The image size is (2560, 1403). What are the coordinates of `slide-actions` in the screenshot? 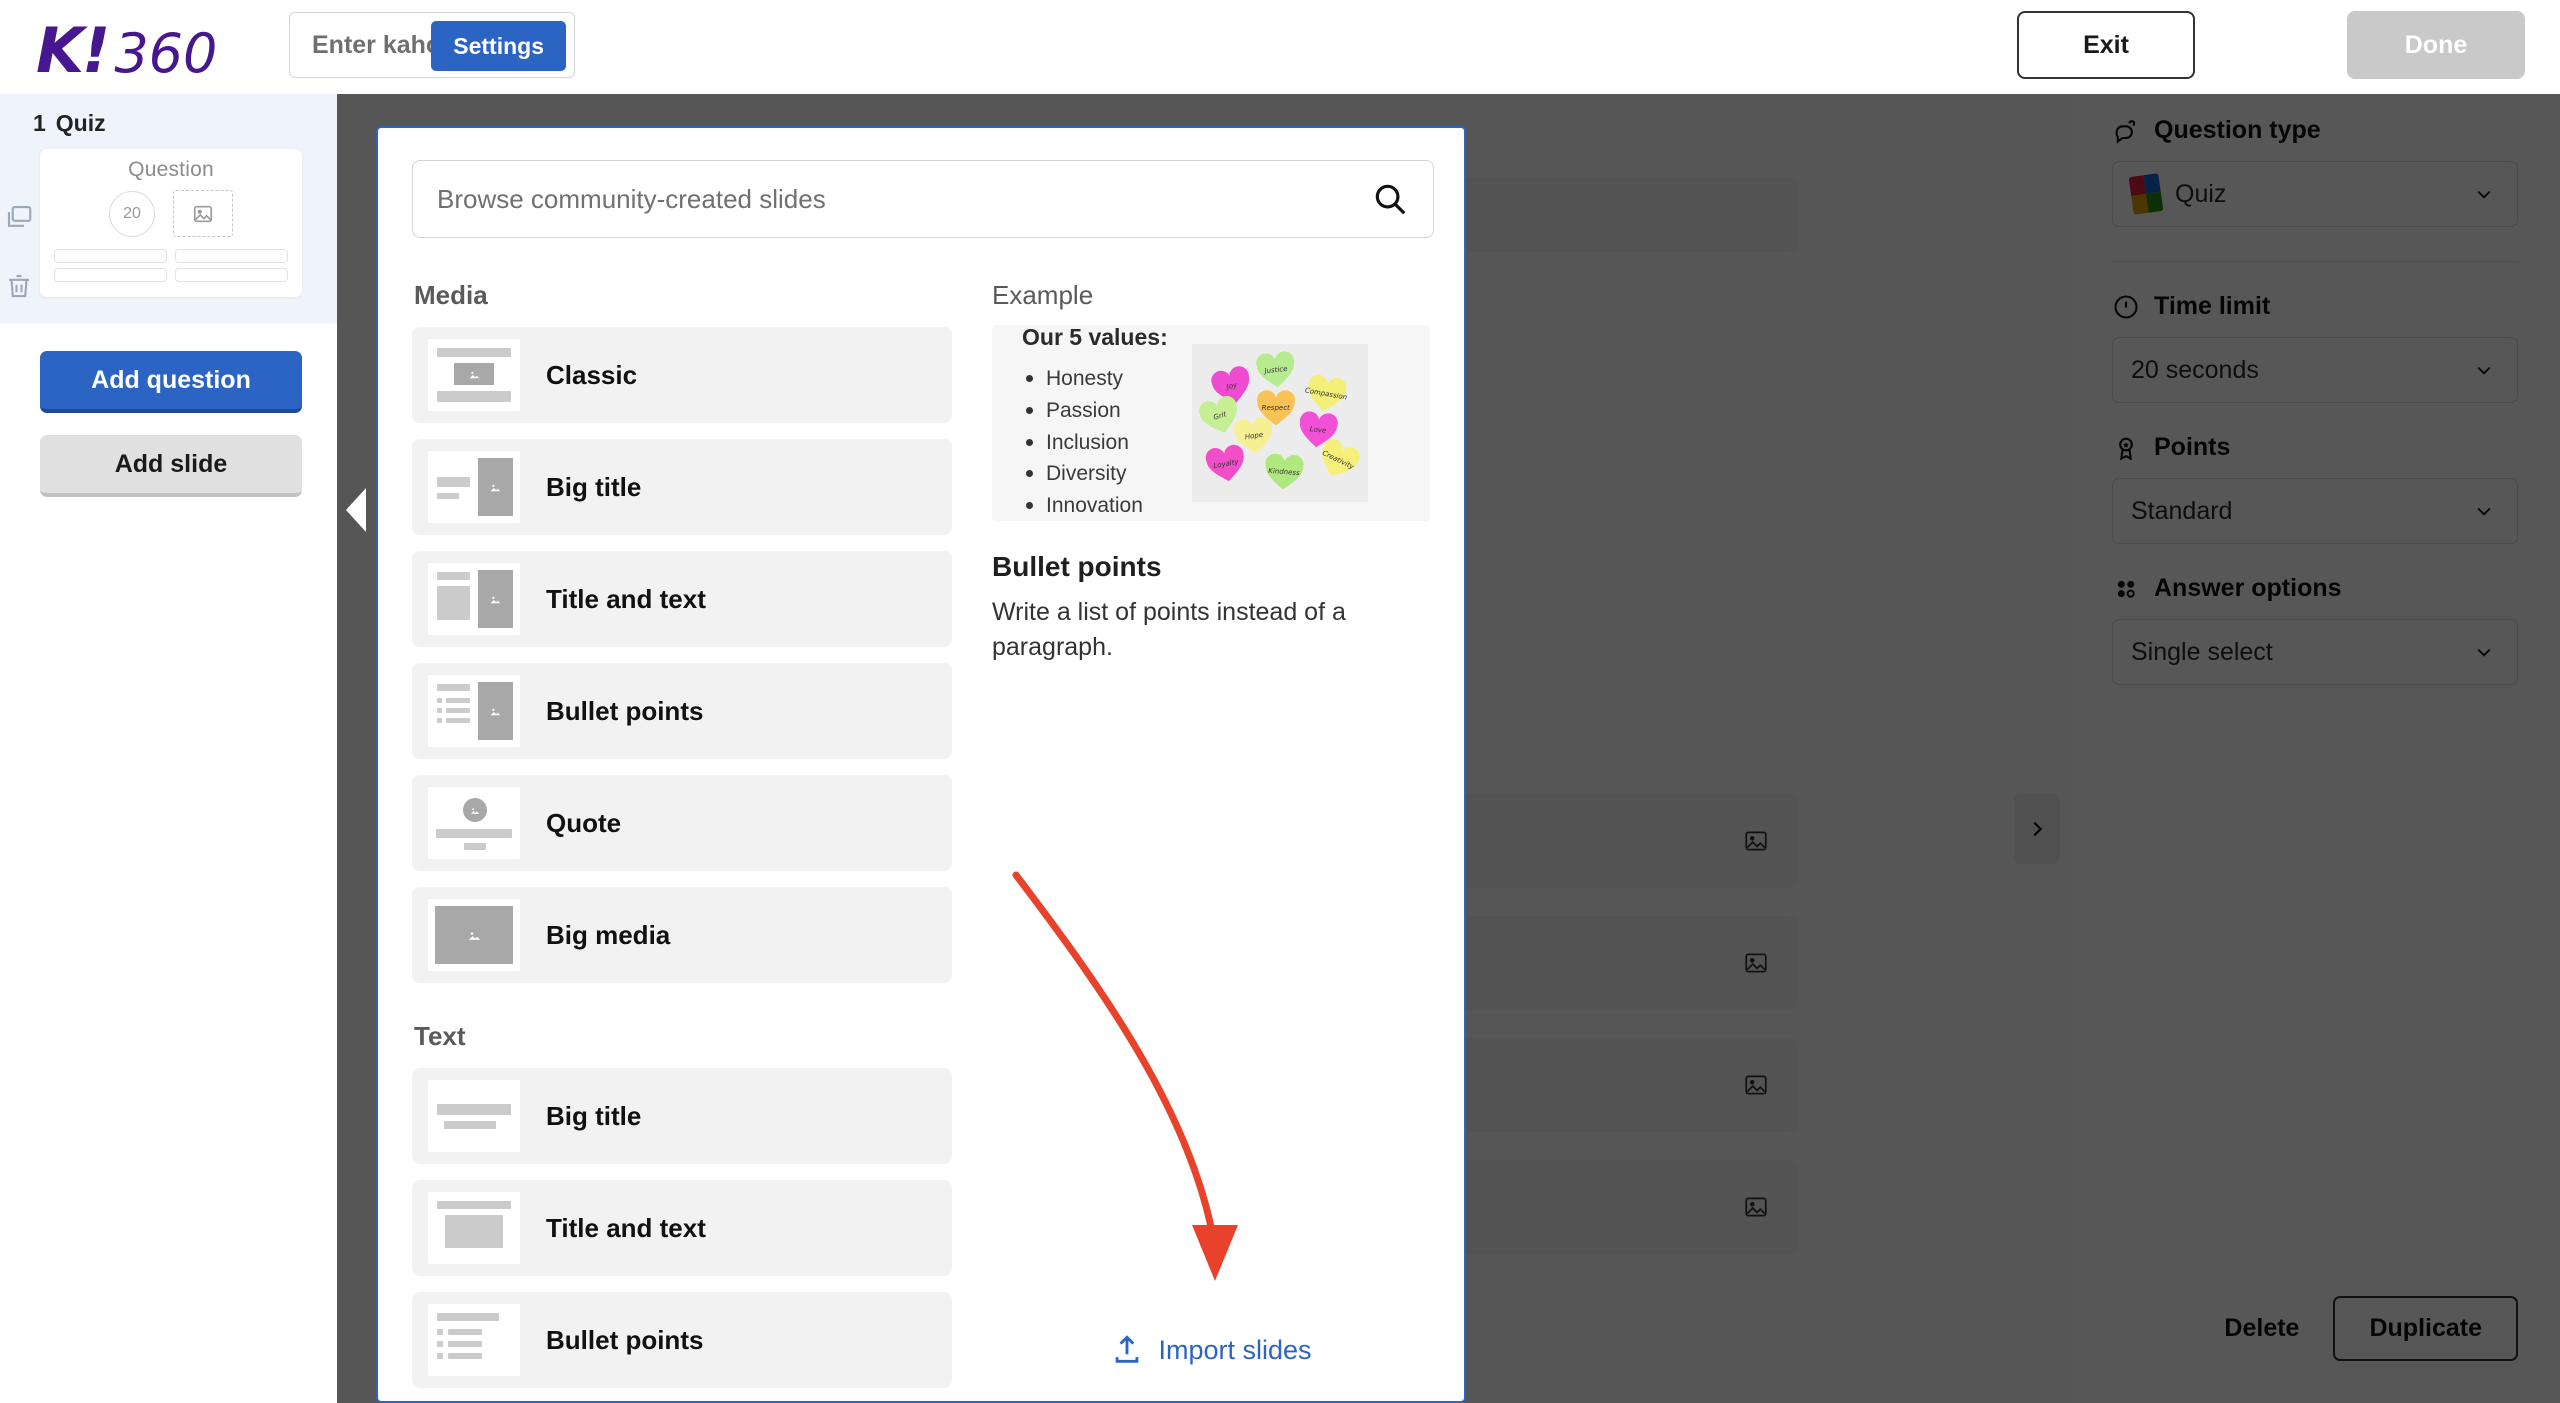 It's located at (22, 271).